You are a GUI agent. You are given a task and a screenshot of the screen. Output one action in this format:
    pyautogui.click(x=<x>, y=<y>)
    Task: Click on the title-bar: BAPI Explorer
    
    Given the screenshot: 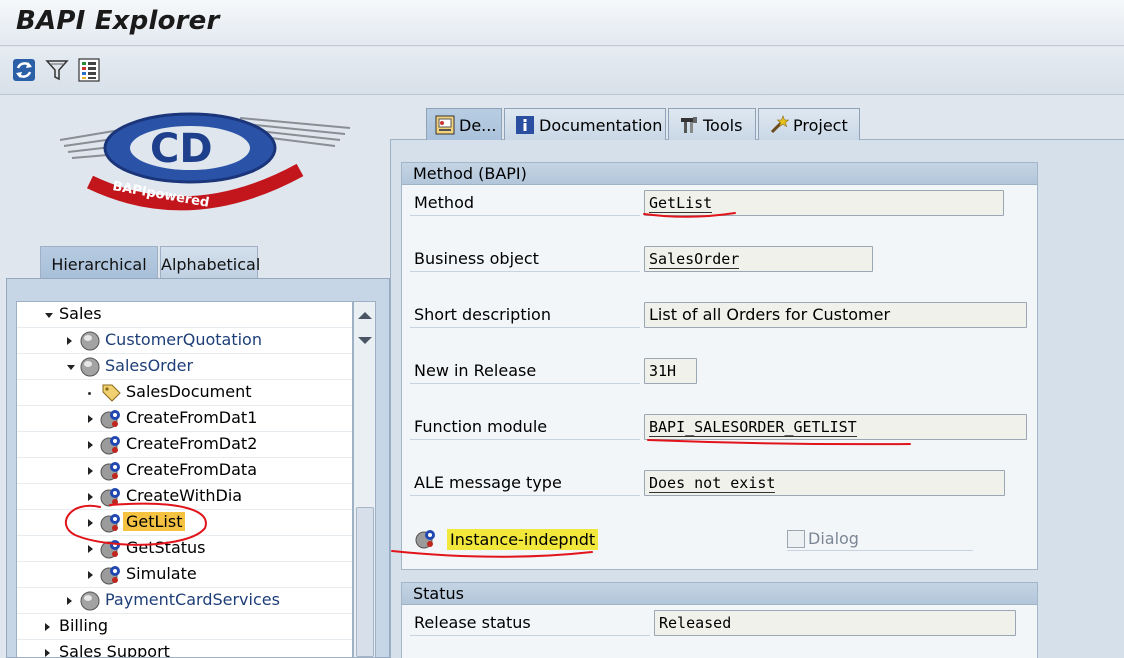 What is the action you would take?
    pyautogui.click(x=562, y=23)
    